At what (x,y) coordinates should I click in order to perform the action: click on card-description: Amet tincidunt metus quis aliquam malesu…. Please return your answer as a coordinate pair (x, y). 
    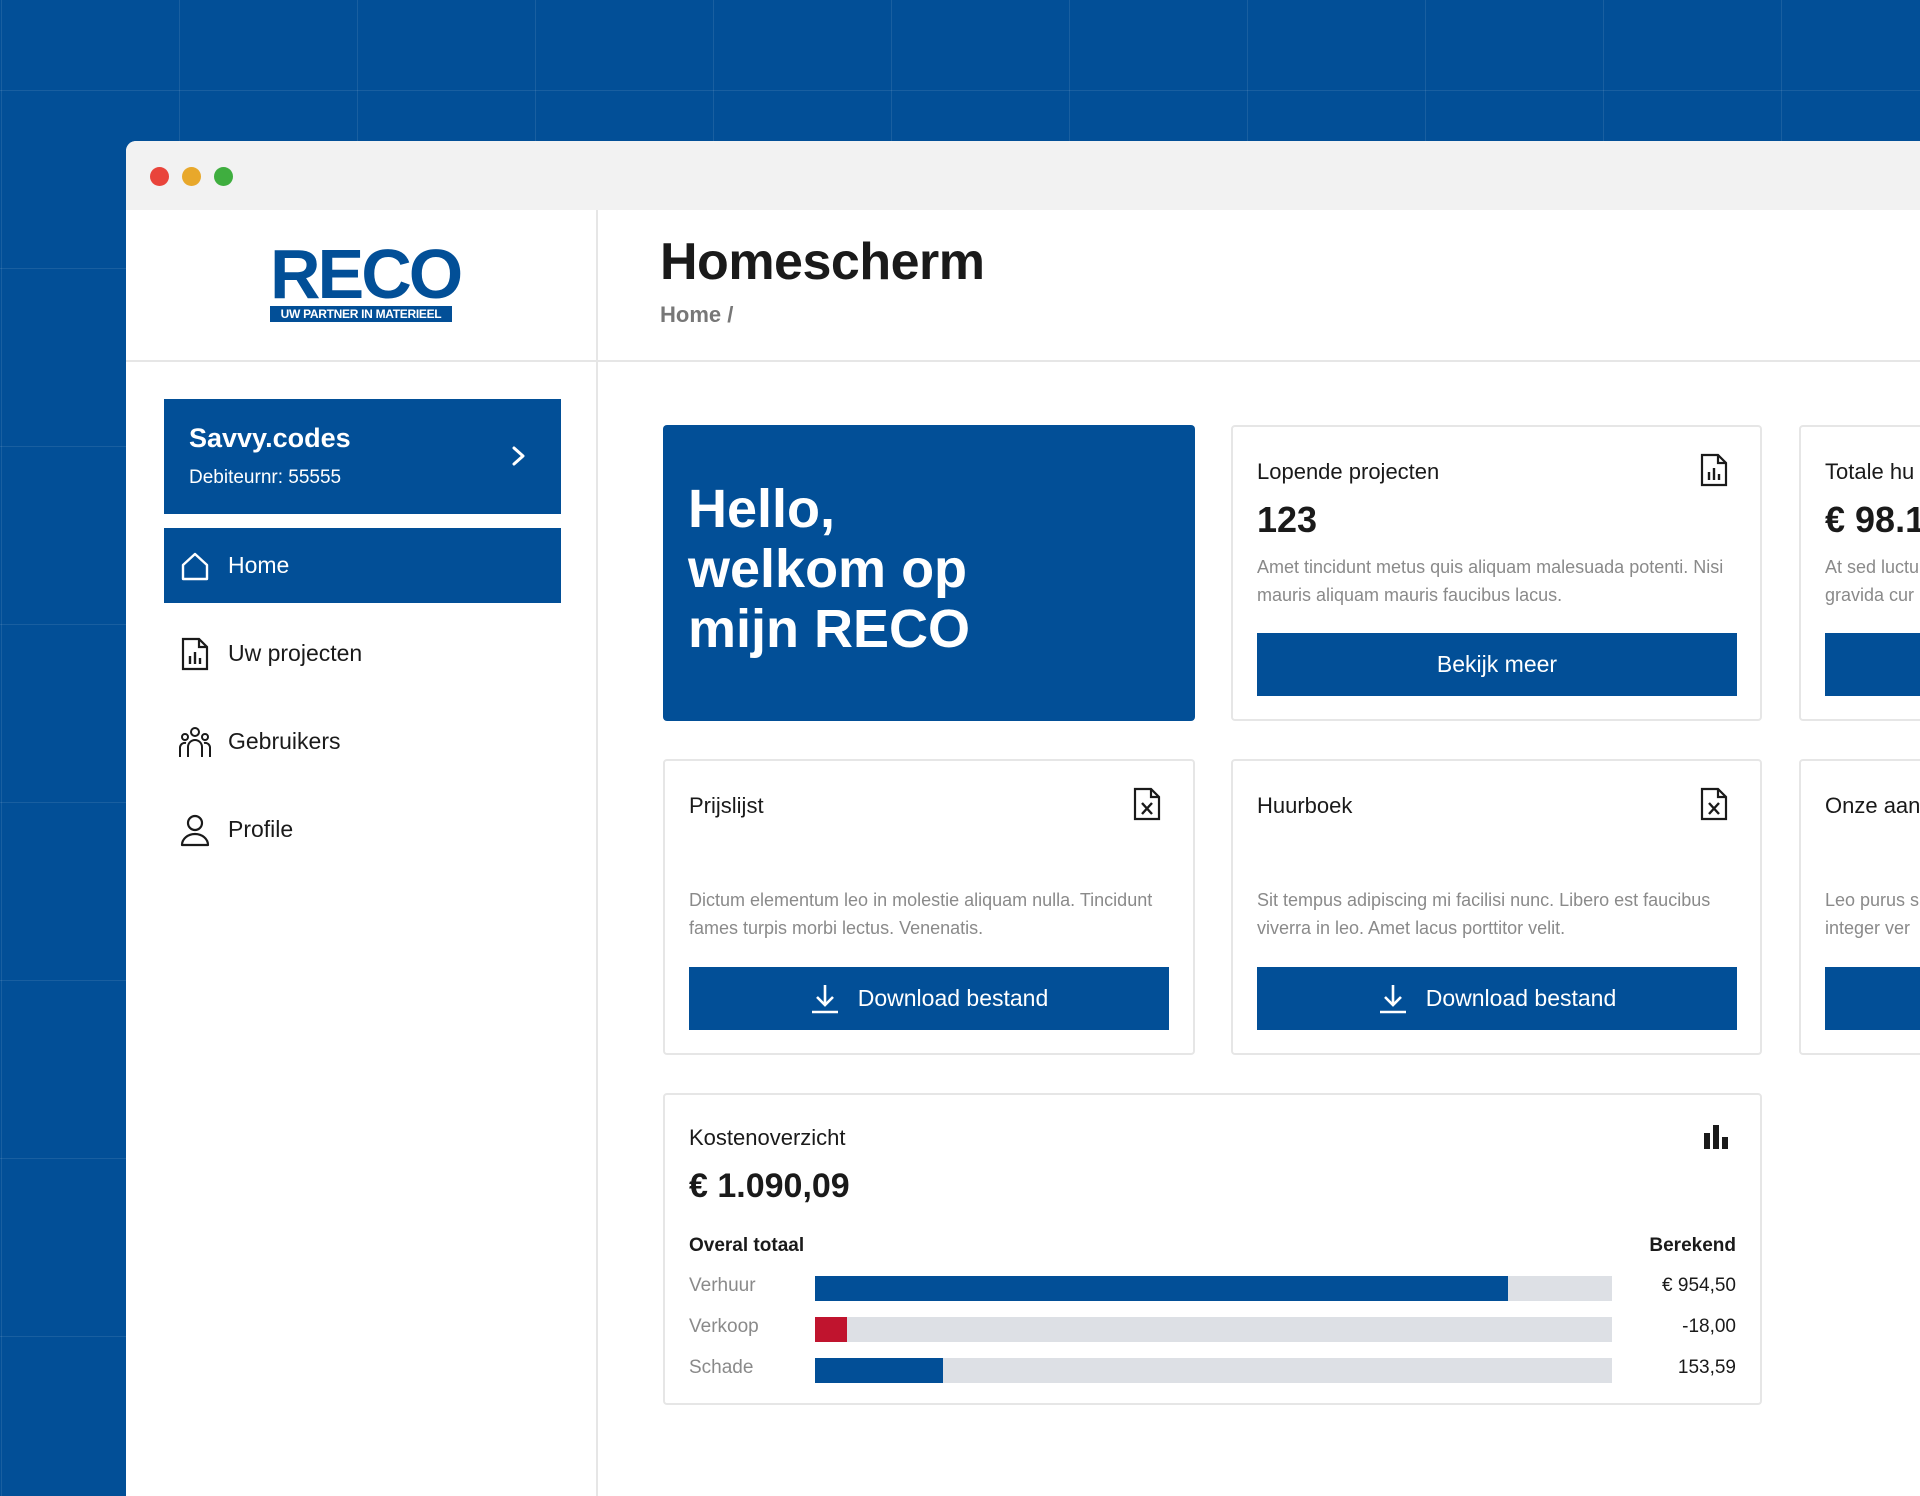
    Looking at the image, I should click on (1490, 581).